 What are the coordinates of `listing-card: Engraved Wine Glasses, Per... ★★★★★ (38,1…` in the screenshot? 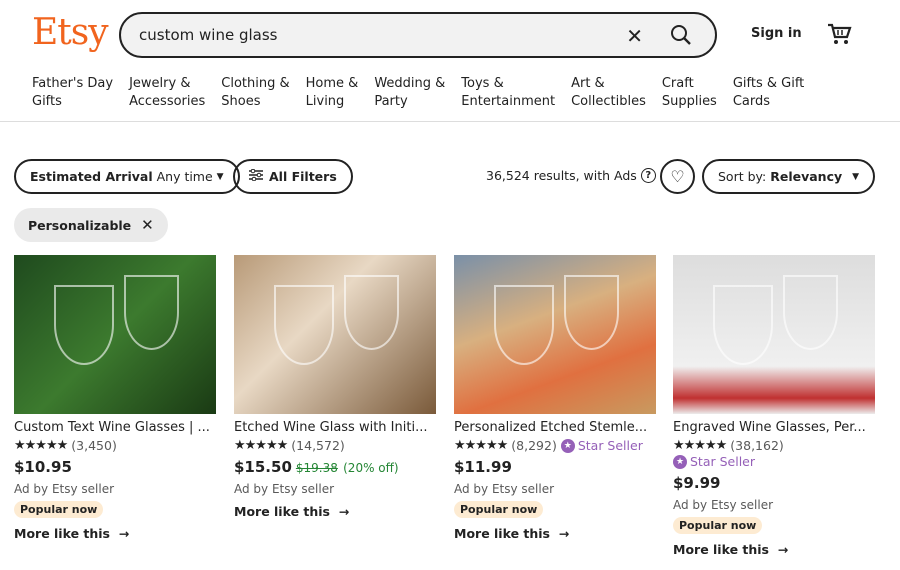 It's located at (774, 406).